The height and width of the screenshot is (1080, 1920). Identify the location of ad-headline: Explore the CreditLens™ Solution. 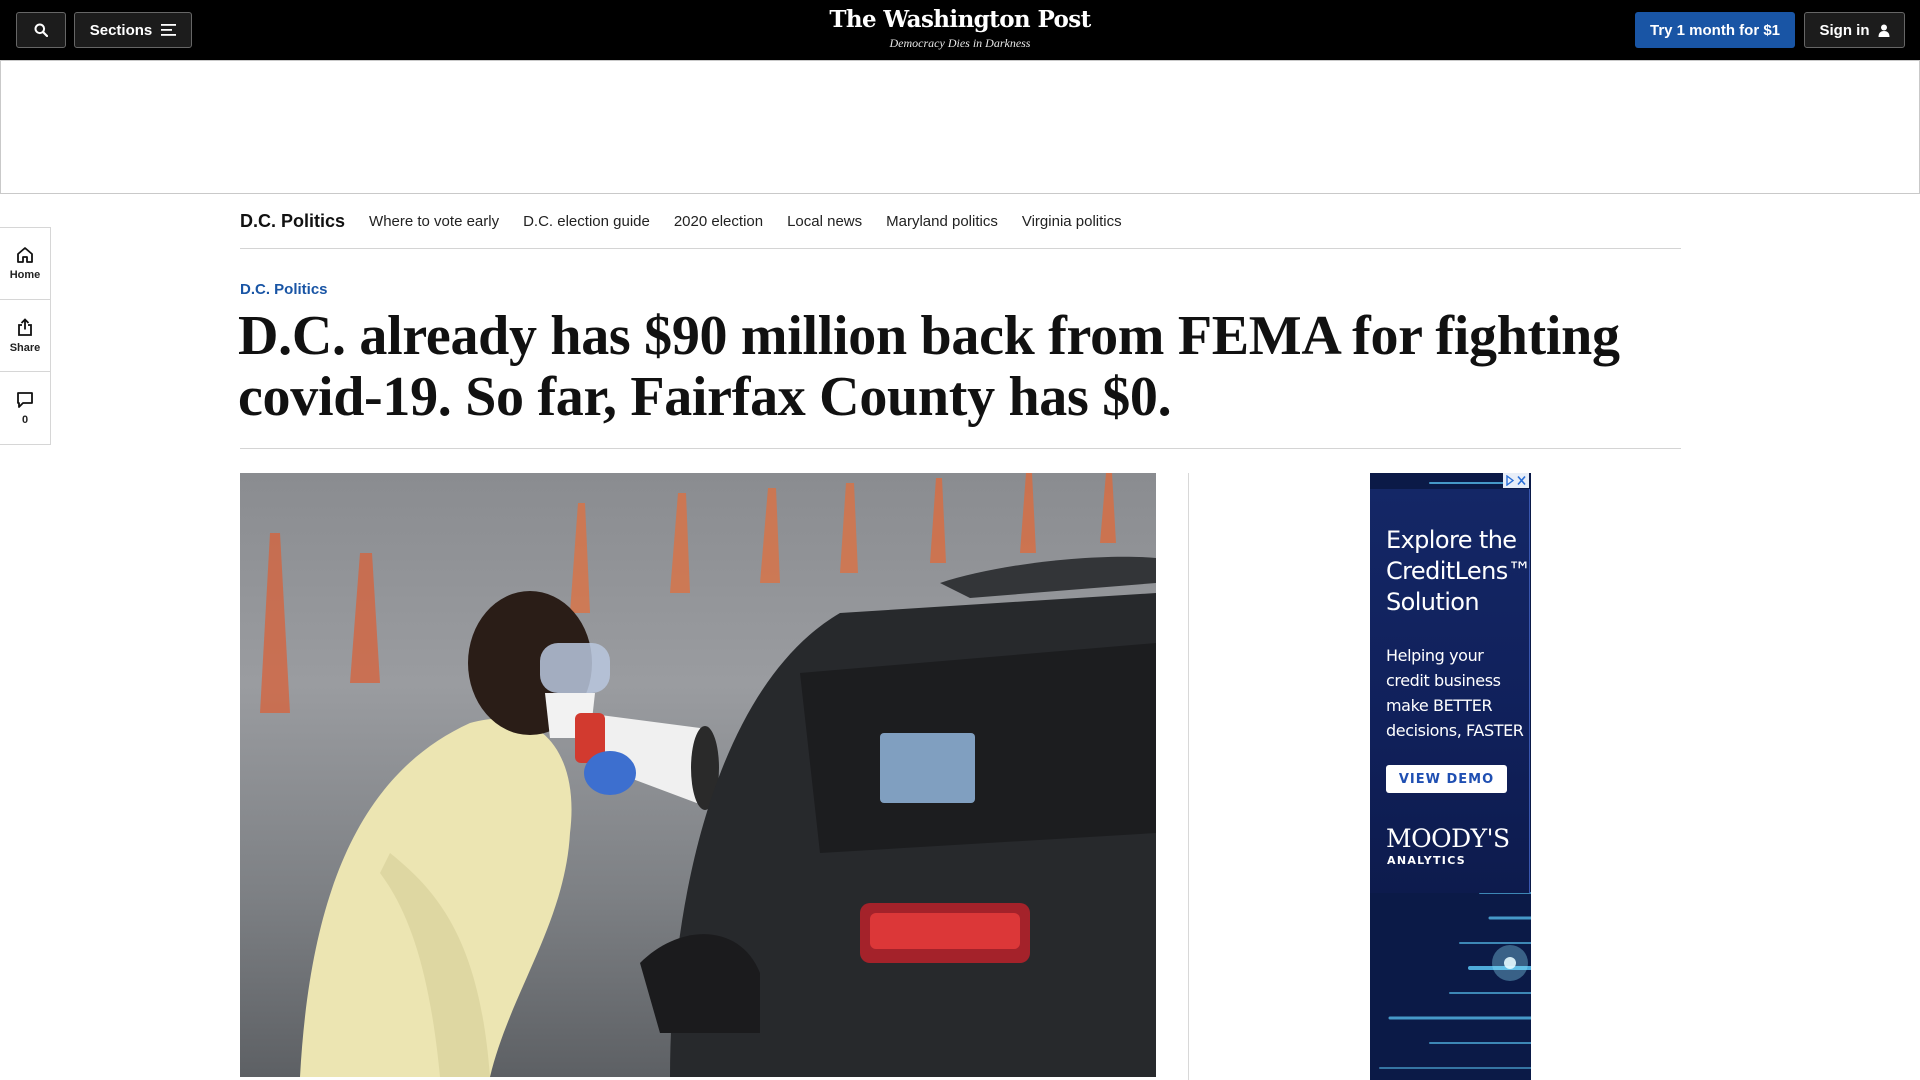
(1458, 571).